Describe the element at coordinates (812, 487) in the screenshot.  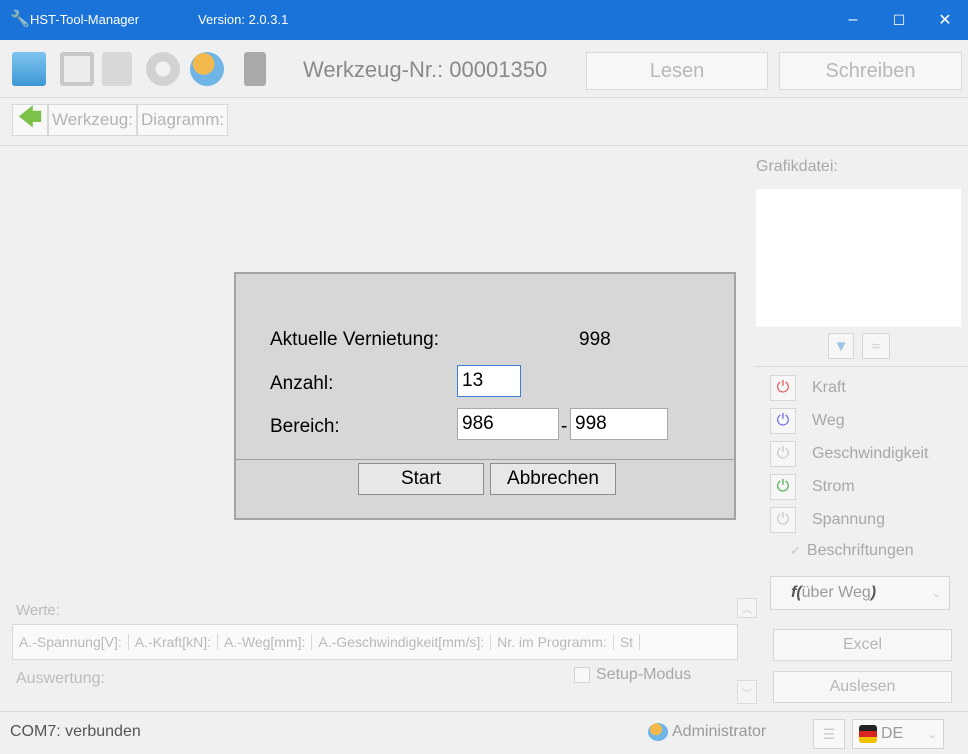
I see `signal-strom: ⏻ Strom` at that location.